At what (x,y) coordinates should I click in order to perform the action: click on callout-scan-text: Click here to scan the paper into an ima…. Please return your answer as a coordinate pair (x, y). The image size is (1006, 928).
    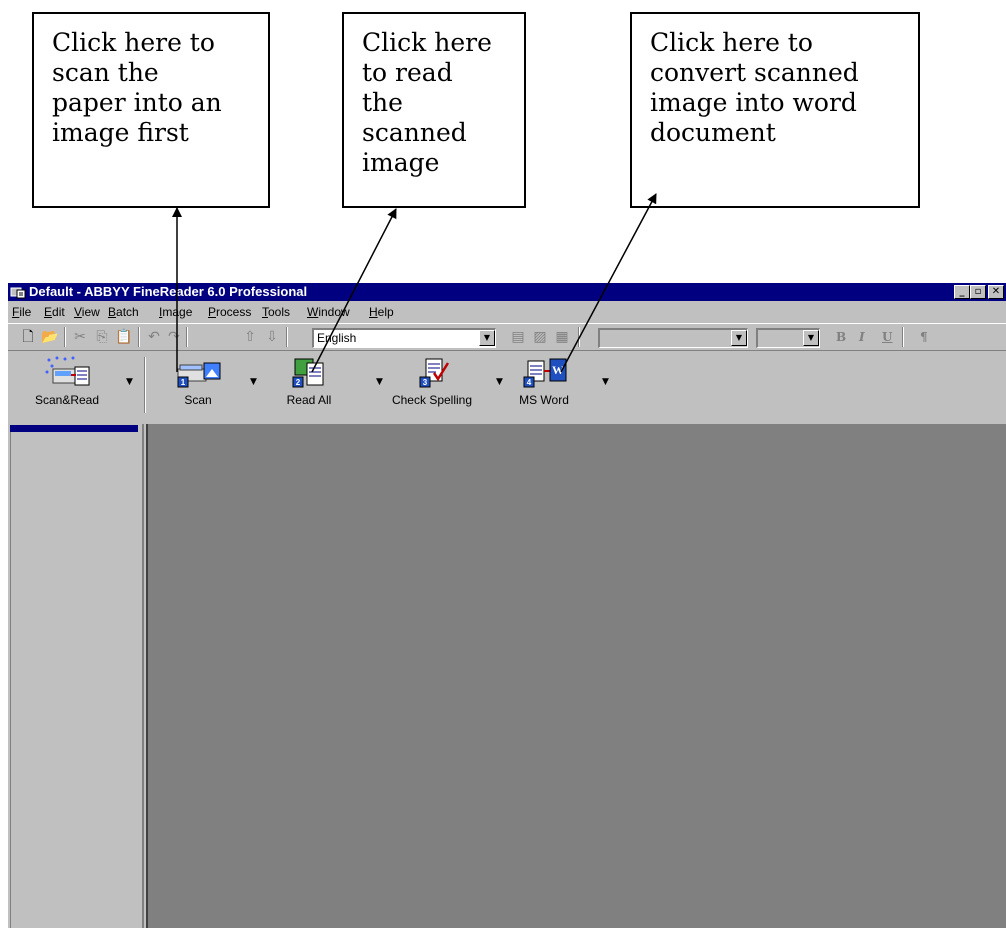
    Looking at the image, I should click on (137, 87).